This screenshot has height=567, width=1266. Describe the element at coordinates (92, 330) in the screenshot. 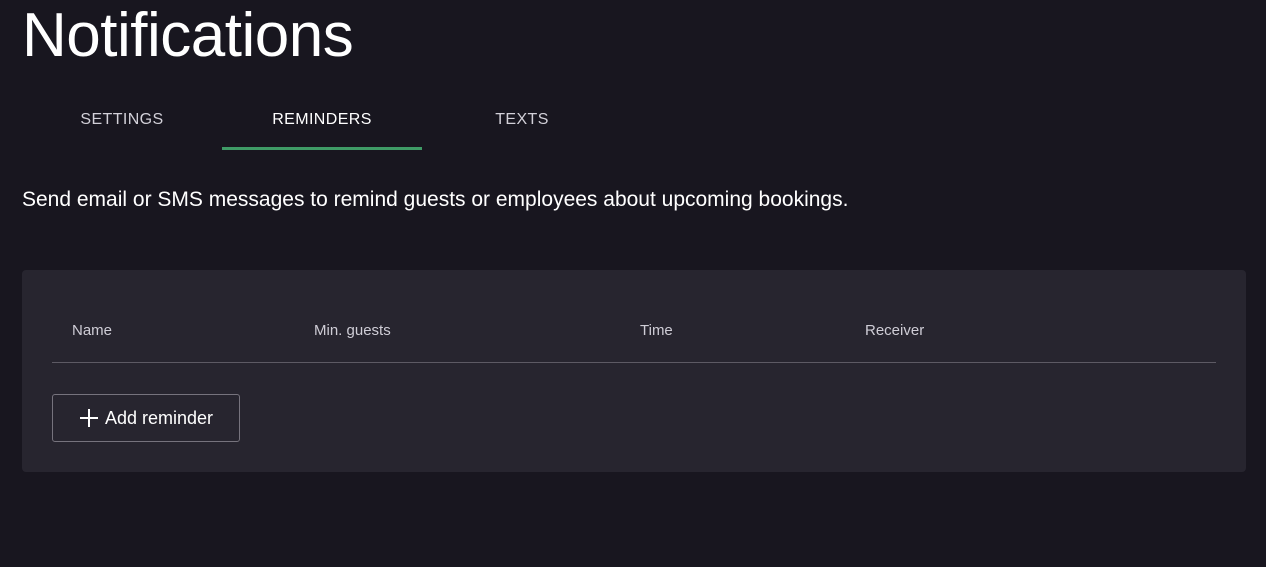

I see `column-header-name: Name` at that location.